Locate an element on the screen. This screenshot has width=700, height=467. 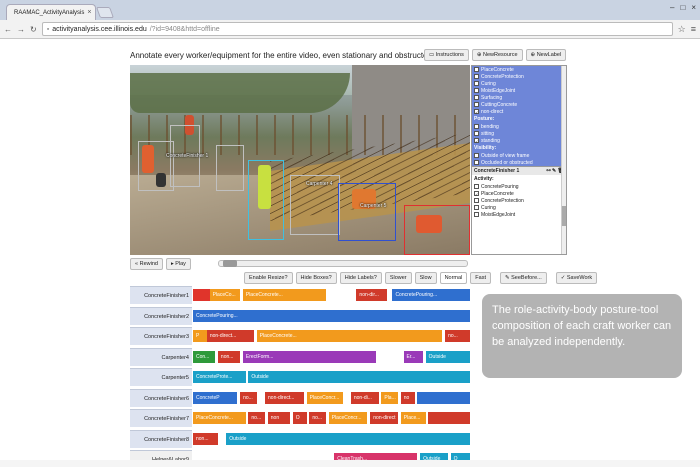
speed-slower-button: Slower is located at coordinates (398, 278).